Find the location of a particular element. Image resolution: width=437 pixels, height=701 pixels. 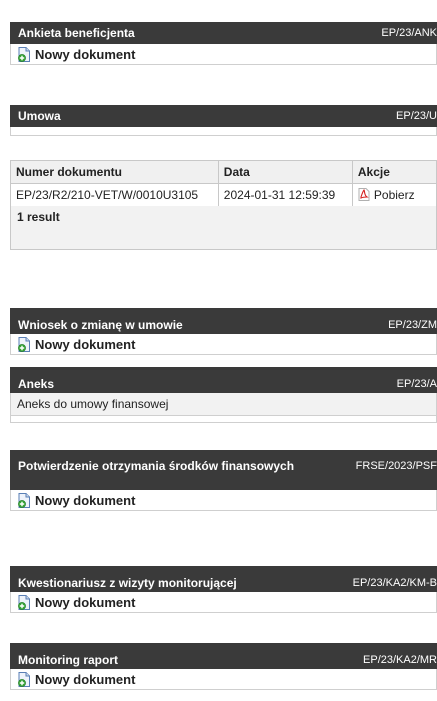

aneks-document-row: Aneks do umowy finansowej is located at coordinates (223, 404).